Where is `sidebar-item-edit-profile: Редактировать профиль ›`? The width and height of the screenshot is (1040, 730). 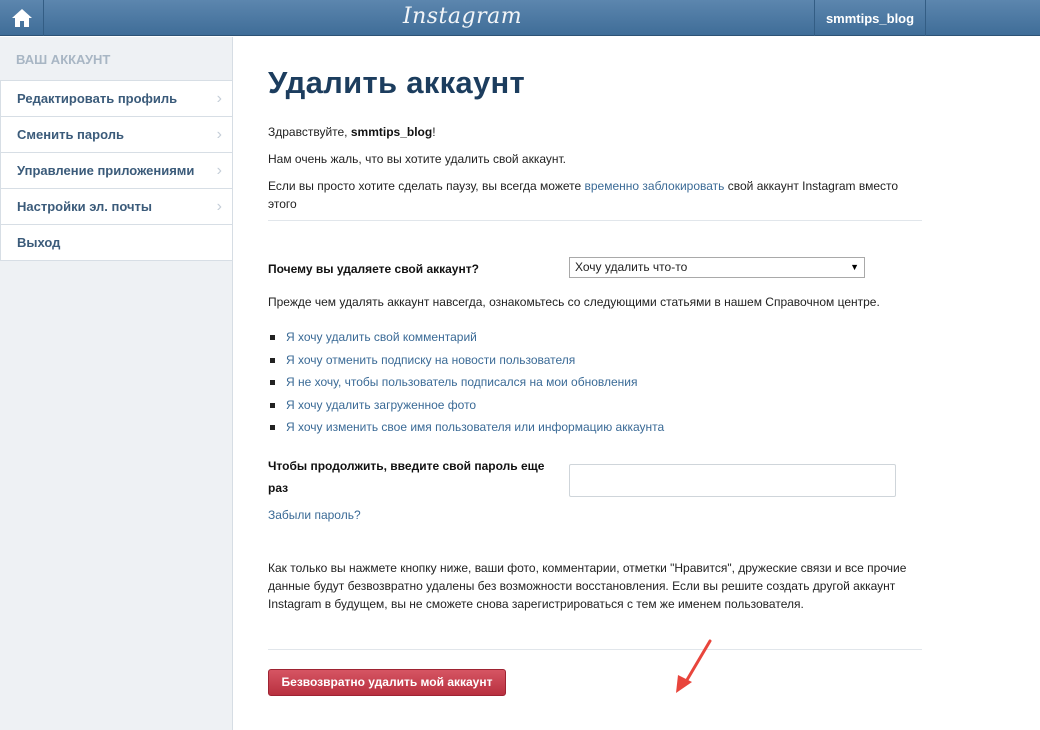 sidebar-item-edit-profile: Редактировать профиль › is located at coordinates (116, 99).